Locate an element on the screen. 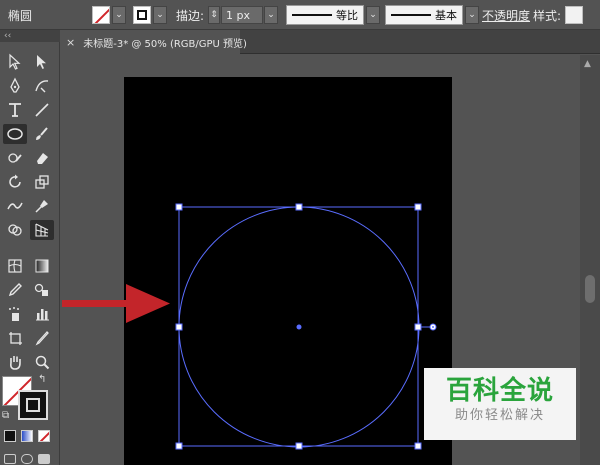  perspective-grid-tool-icon is located at coordinates (42, 230).